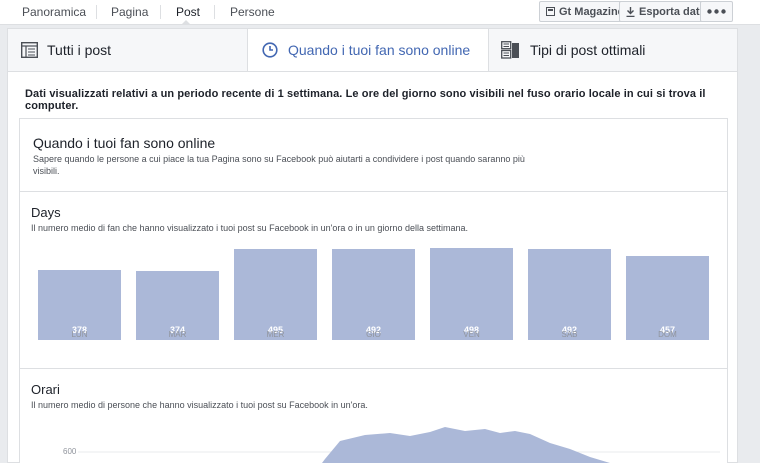 The height and width of the screenshot is (463, 760). Describe the element at coordinates (128, 50) in the screenshot. I see `subtab-all-posts: Tutti i post` at that location.